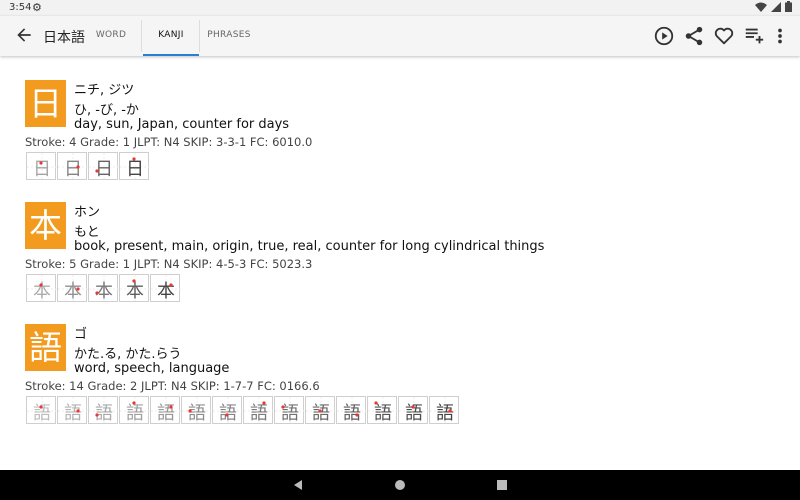 The image size is (800, 500). What do you see at coordinates (128, 354) in the screenshot?
I see `kun-reading: かた.る, かた.らう` at bounding box center [128, 354].